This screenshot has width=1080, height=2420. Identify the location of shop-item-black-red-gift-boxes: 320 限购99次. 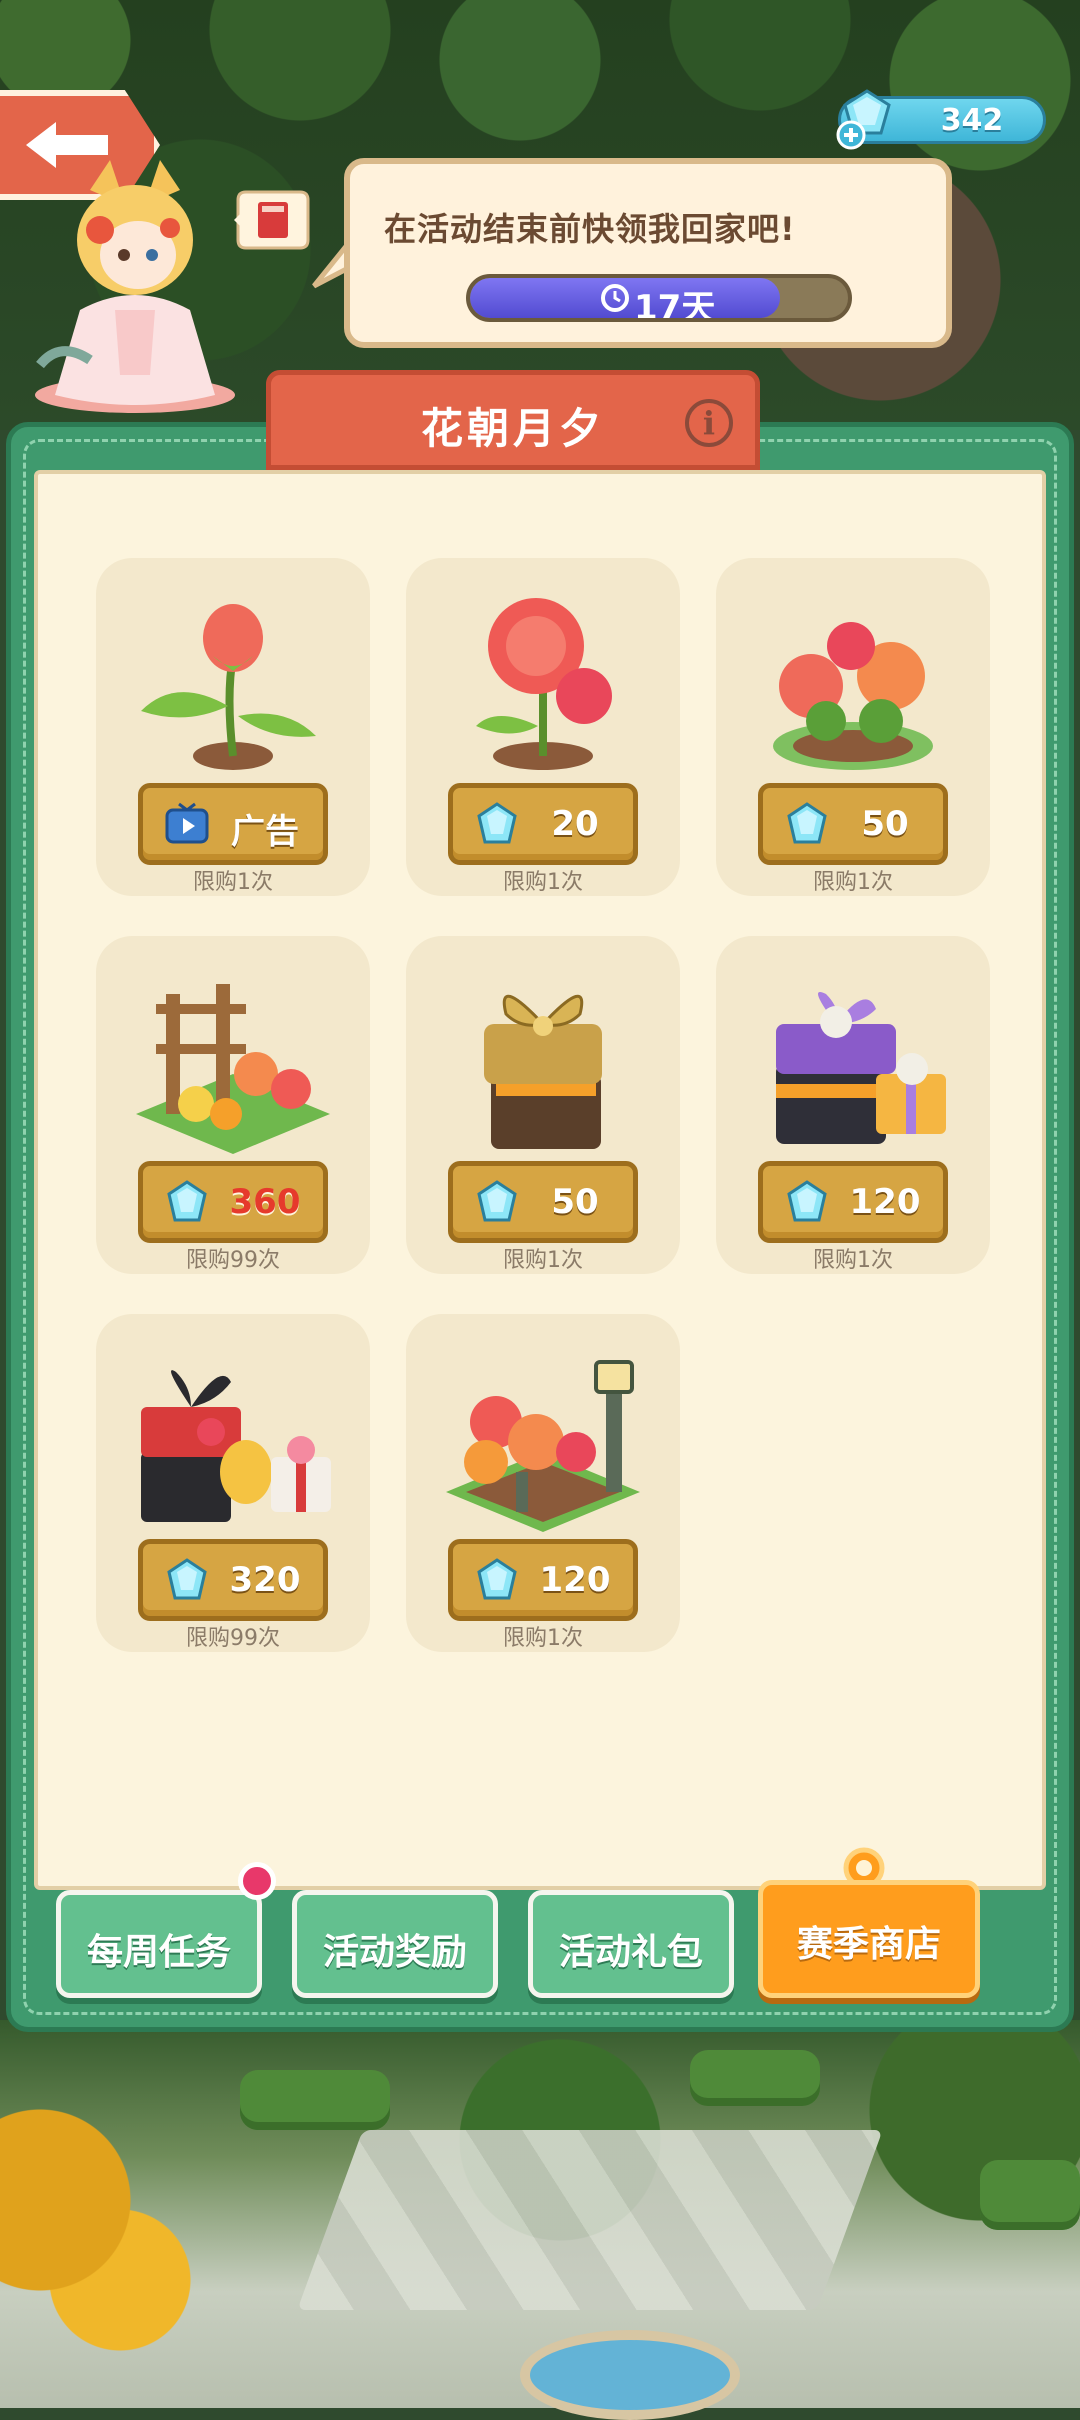
(233, 1483).